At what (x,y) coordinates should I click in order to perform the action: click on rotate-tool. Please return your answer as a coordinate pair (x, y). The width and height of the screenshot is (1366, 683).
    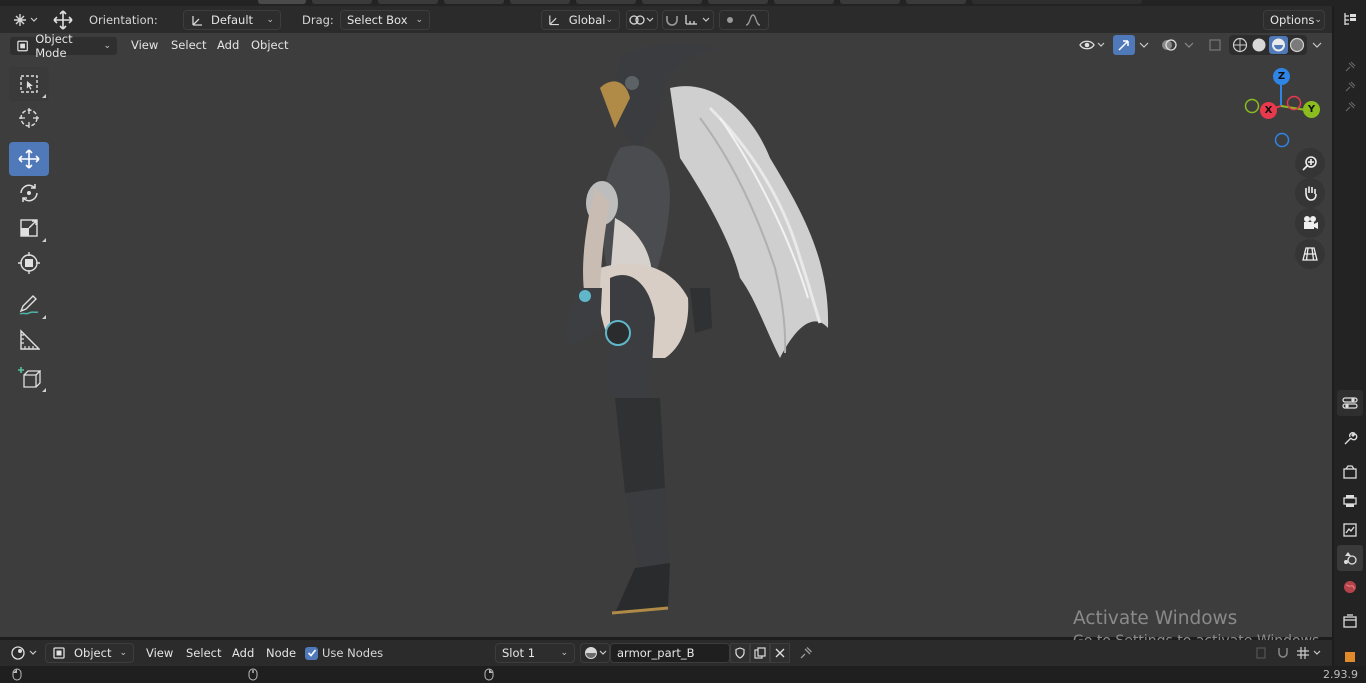
    Looking at the image, I should click on (29, 193).